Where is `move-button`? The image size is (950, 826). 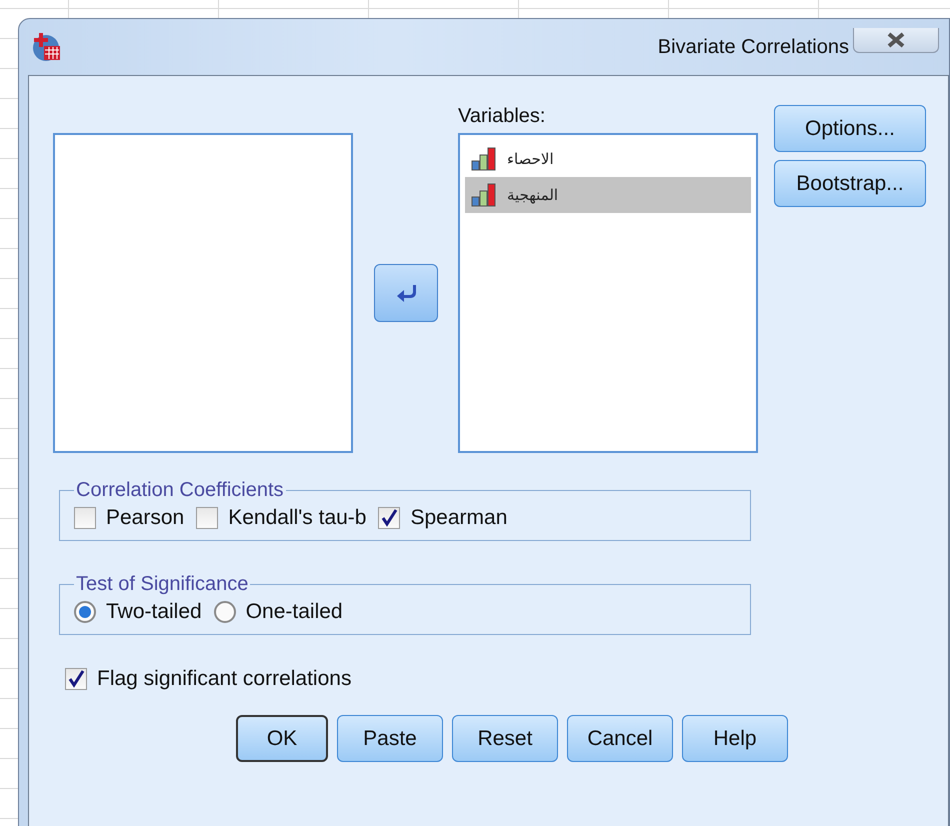 move-button is located at coordinates (406, 293).